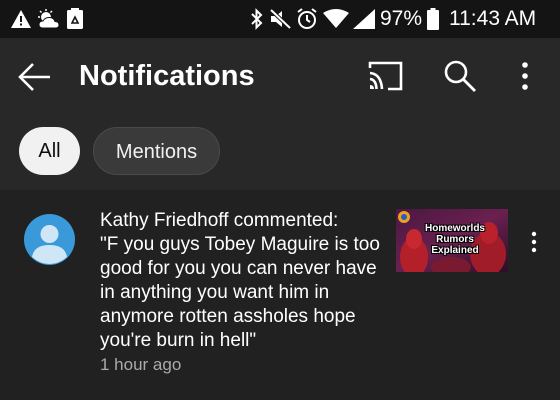 The image size is (560, 400). Describe the element at coordinates (257, 19) in the screenshot. I see `bluetooth-icon` at that location.